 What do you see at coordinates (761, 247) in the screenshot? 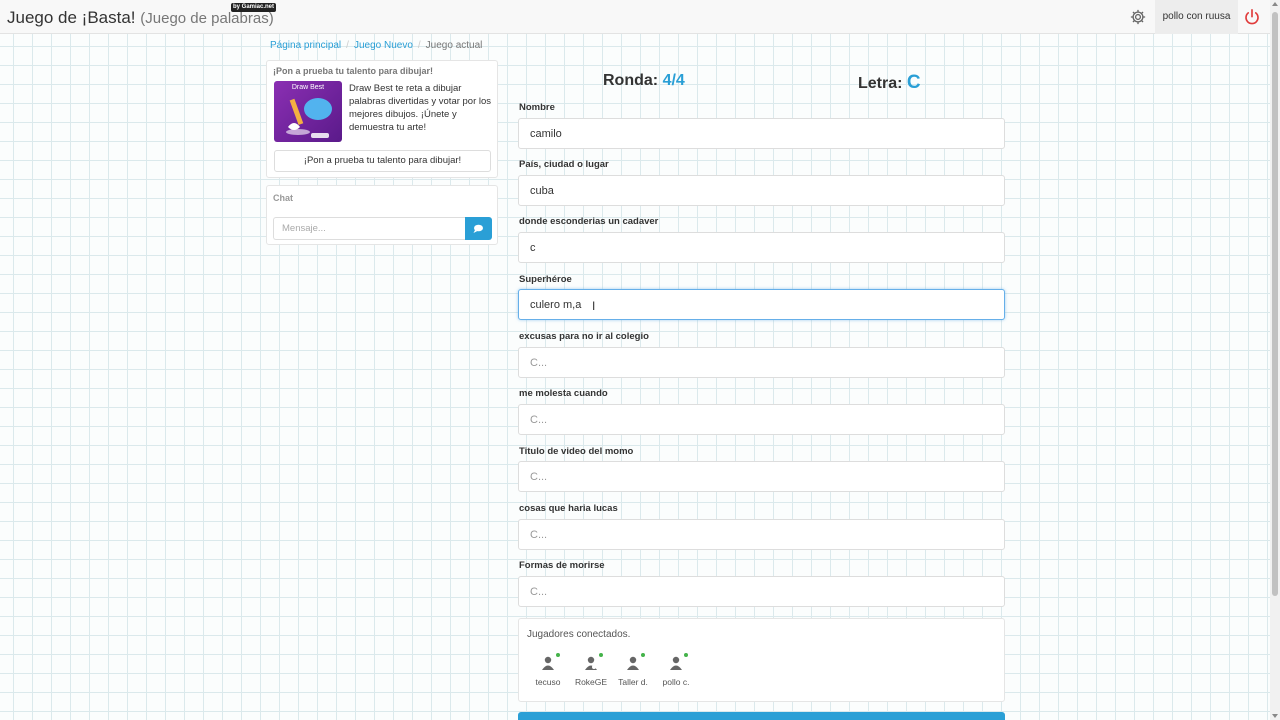
I see `field-input-cadaver` at bounding box center [761, 247].